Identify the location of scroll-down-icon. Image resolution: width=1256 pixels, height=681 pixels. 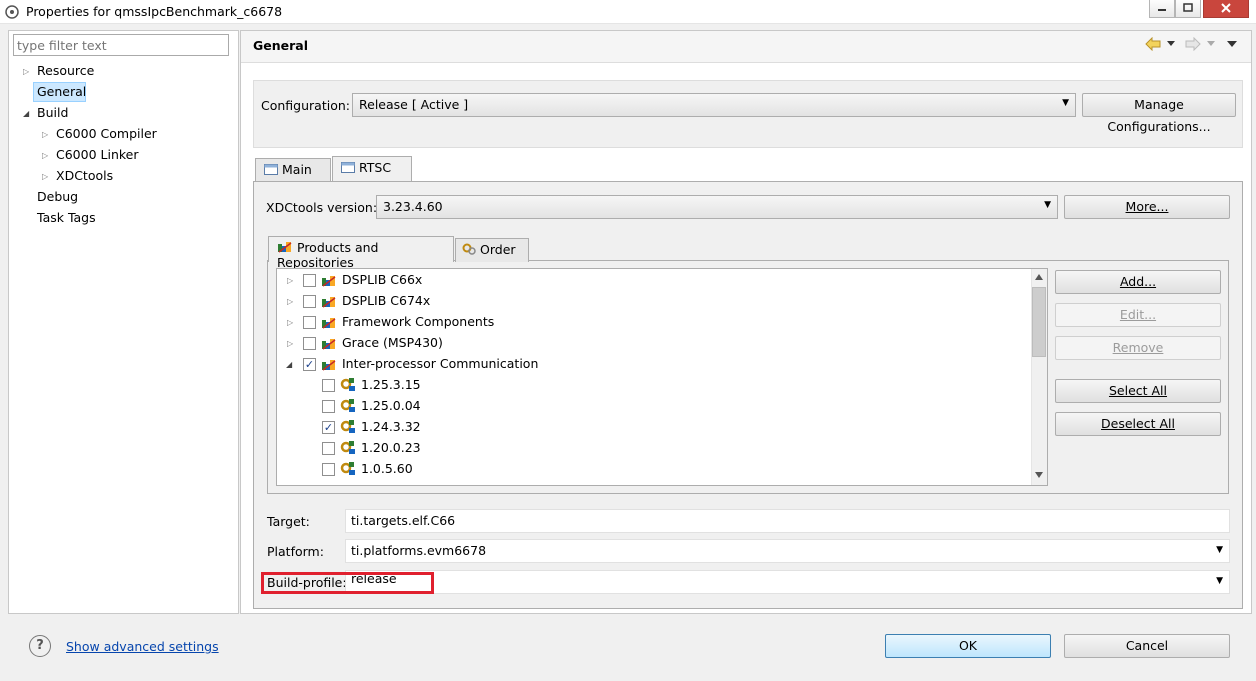
(1039, 475).